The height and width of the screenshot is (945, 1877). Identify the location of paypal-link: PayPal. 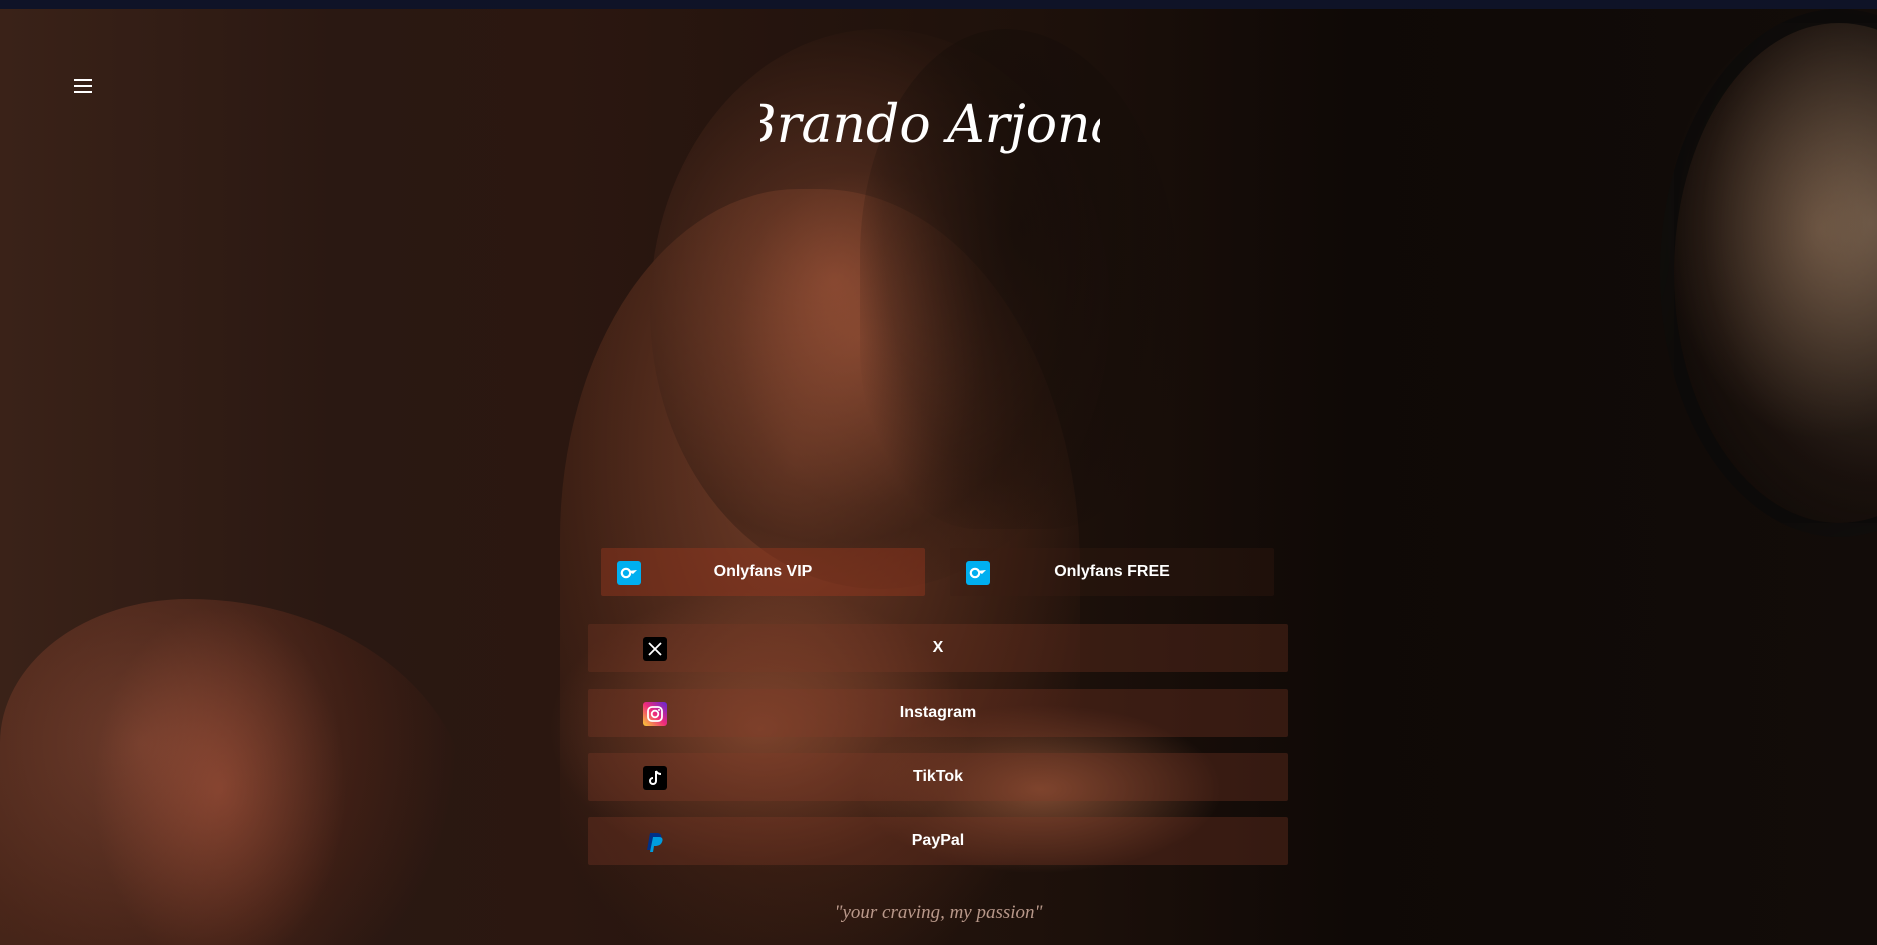
(938, 841).